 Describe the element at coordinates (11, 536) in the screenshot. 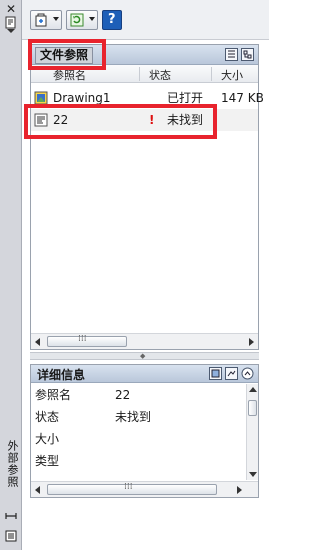

I see `palette-menu-icon` at that location.